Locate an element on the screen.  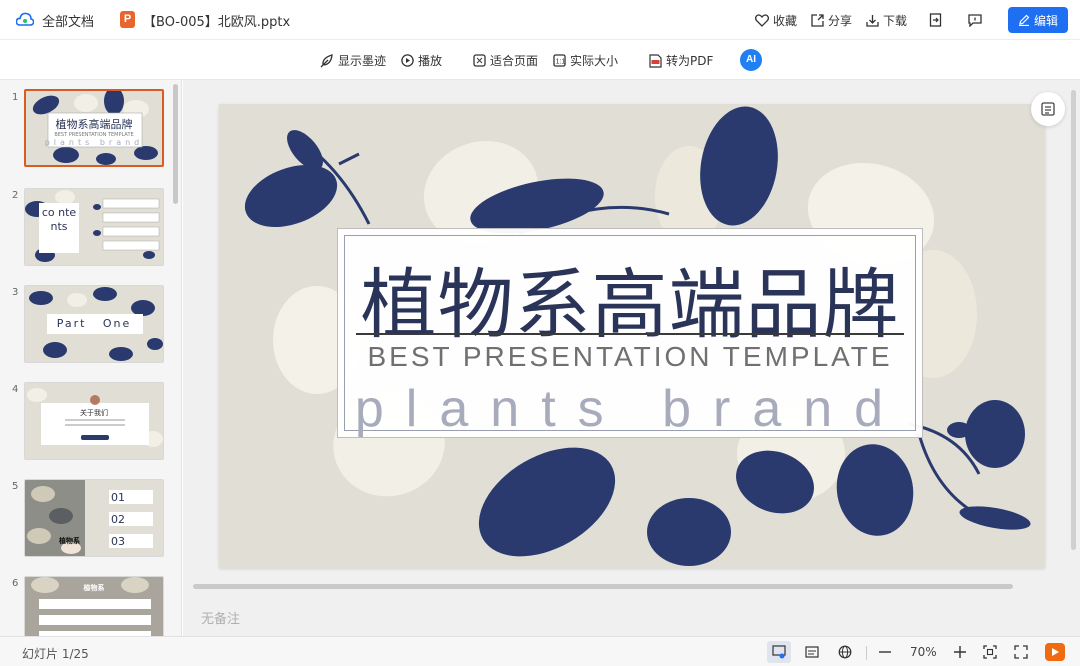
vertical-scrollbar is located at coordinates (1073, 320).